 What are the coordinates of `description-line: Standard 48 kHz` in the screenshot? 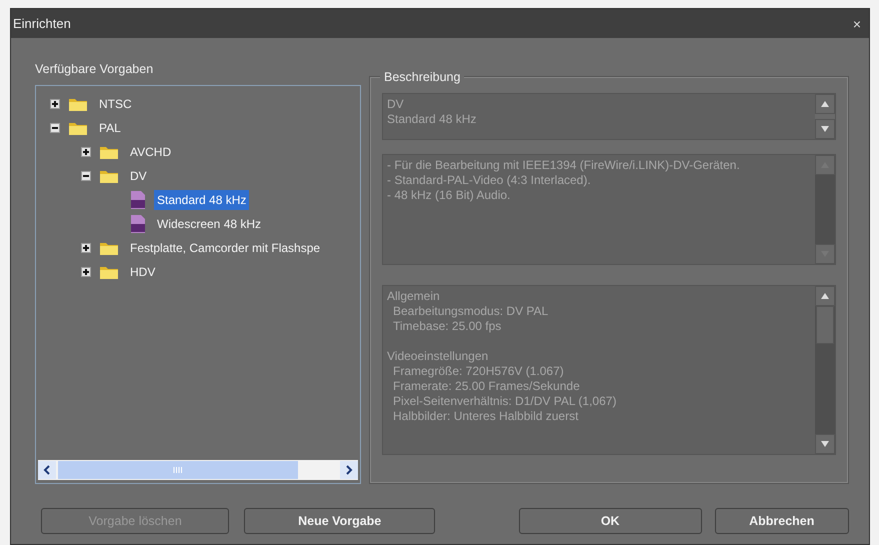 It's located at (432, 119).